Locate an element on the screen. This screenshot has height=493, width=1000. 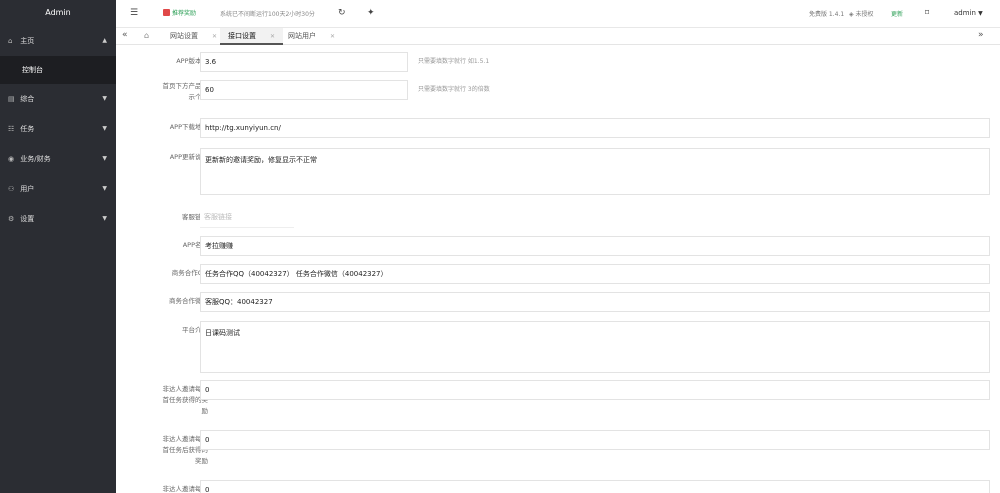
auth-label: 未授权 is located at coordinates (864, 14).